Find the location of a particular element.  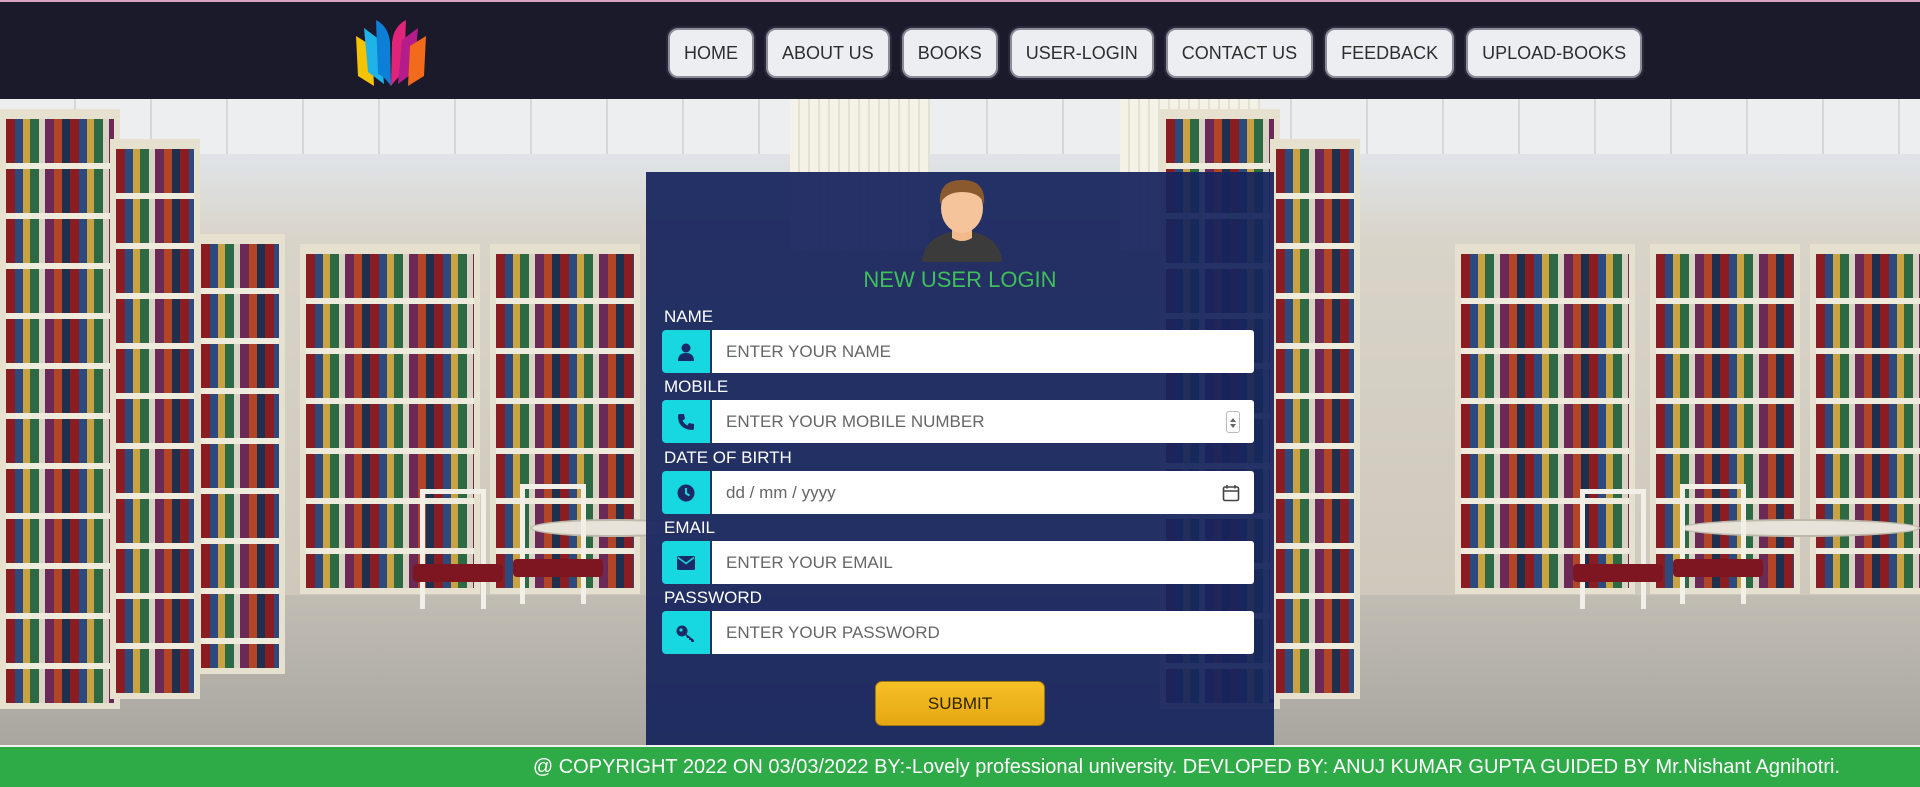

email-label: EMAIL is located at coordinates (690, 527).